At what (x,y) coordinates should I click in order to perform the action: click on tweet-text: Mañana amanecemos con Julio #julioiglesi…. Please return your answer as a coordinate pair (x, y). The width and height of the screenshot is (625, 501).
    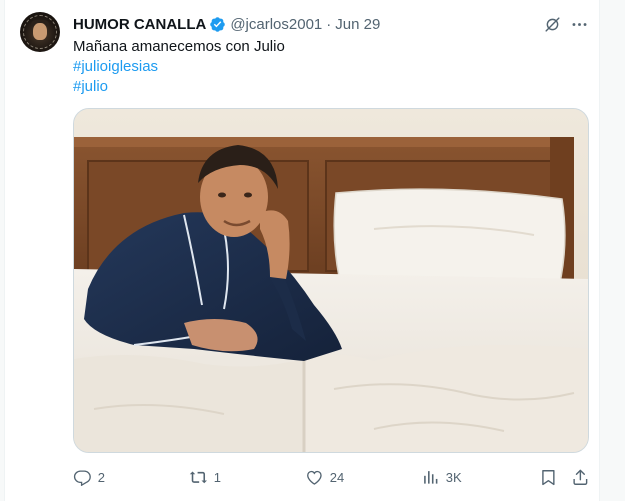
    Looking at the image, I should click on (179, 67).